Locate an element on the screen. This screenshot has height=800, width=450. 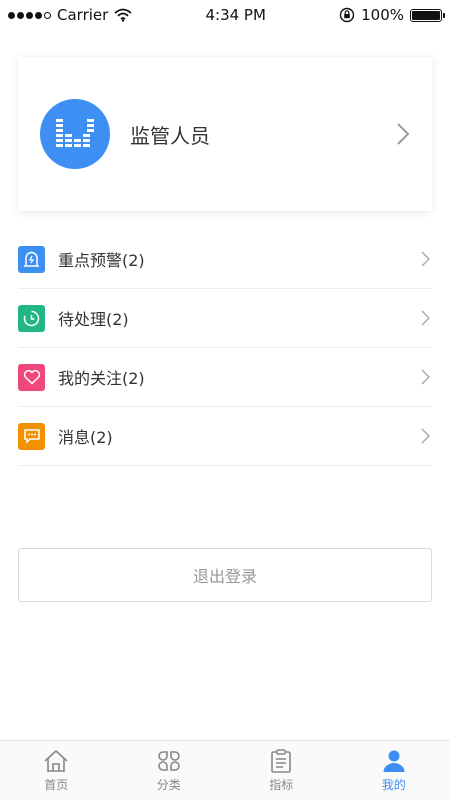
battery-percent: 100% is located at coordinates (382, 15).